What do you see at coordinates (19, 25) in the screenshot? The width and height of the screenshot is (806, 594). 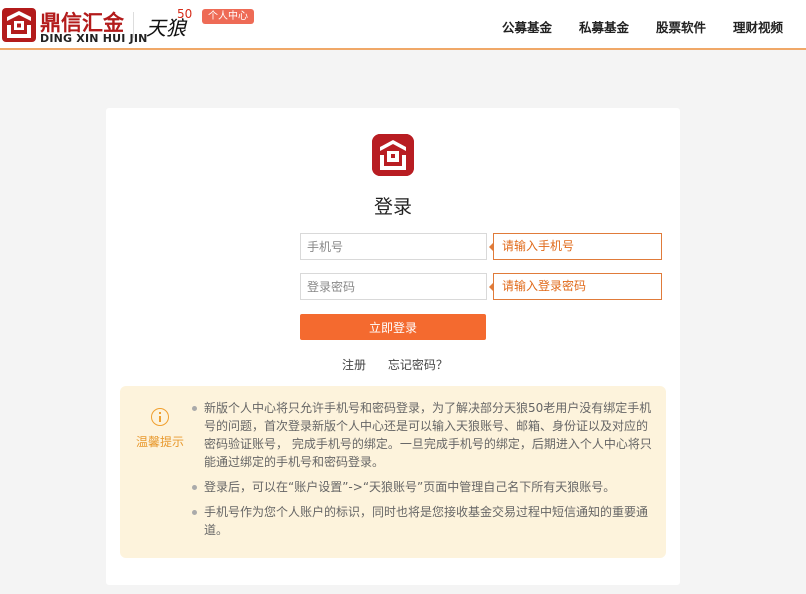 I see `dingxin-logo-icon` at bounding box center [19, 25].